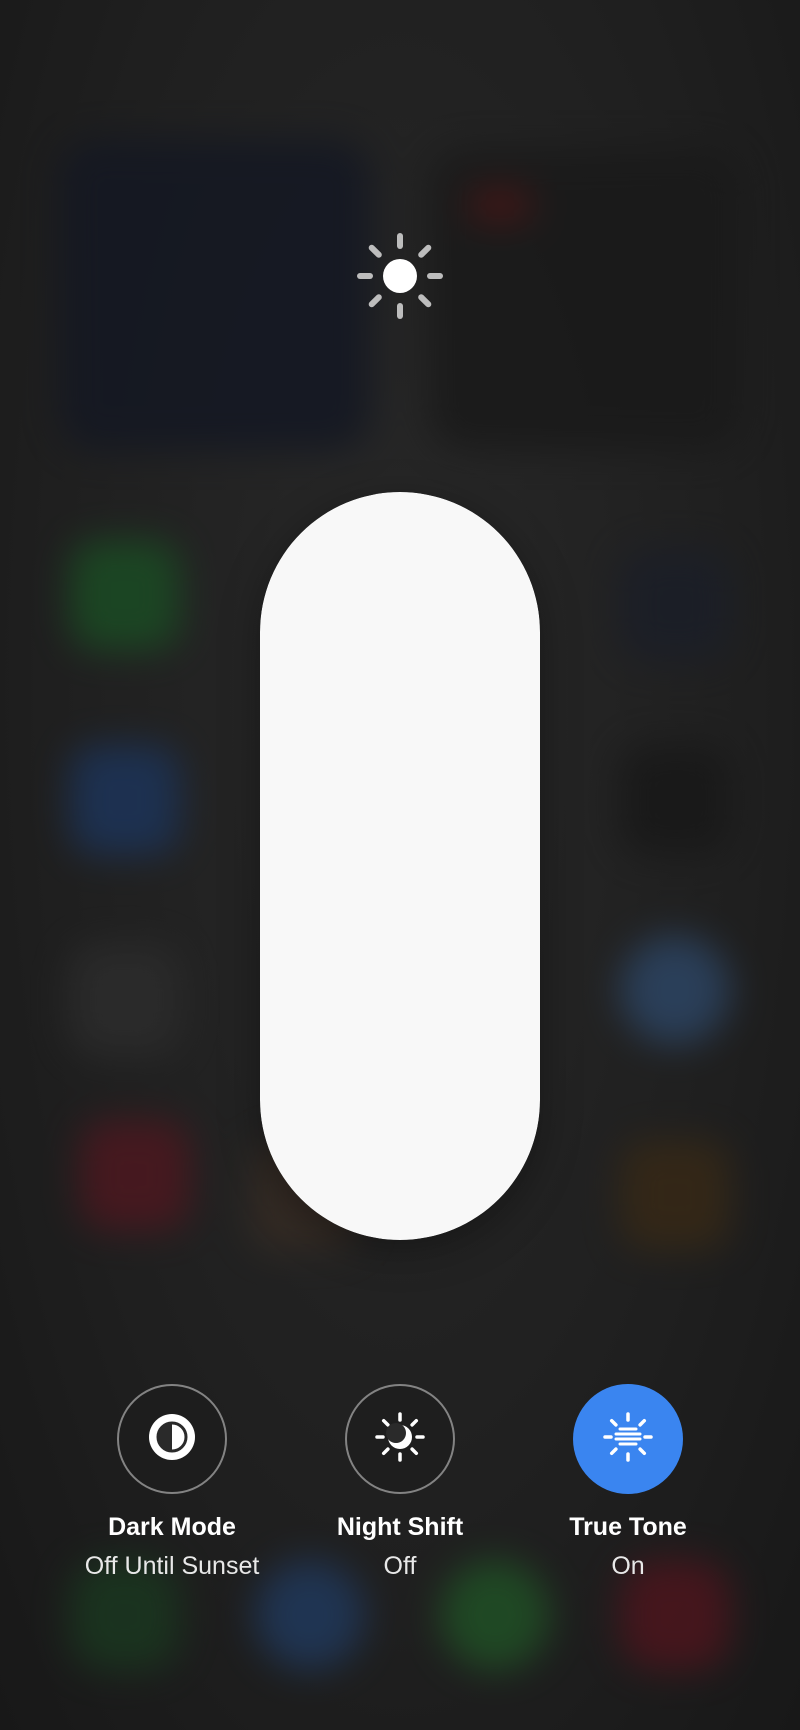 The image size is (800, 1730). What do you see at coordinates (400, 1566) in the screenshot?
I see `toggle-status: Off` at bounding box center [400, 1566].